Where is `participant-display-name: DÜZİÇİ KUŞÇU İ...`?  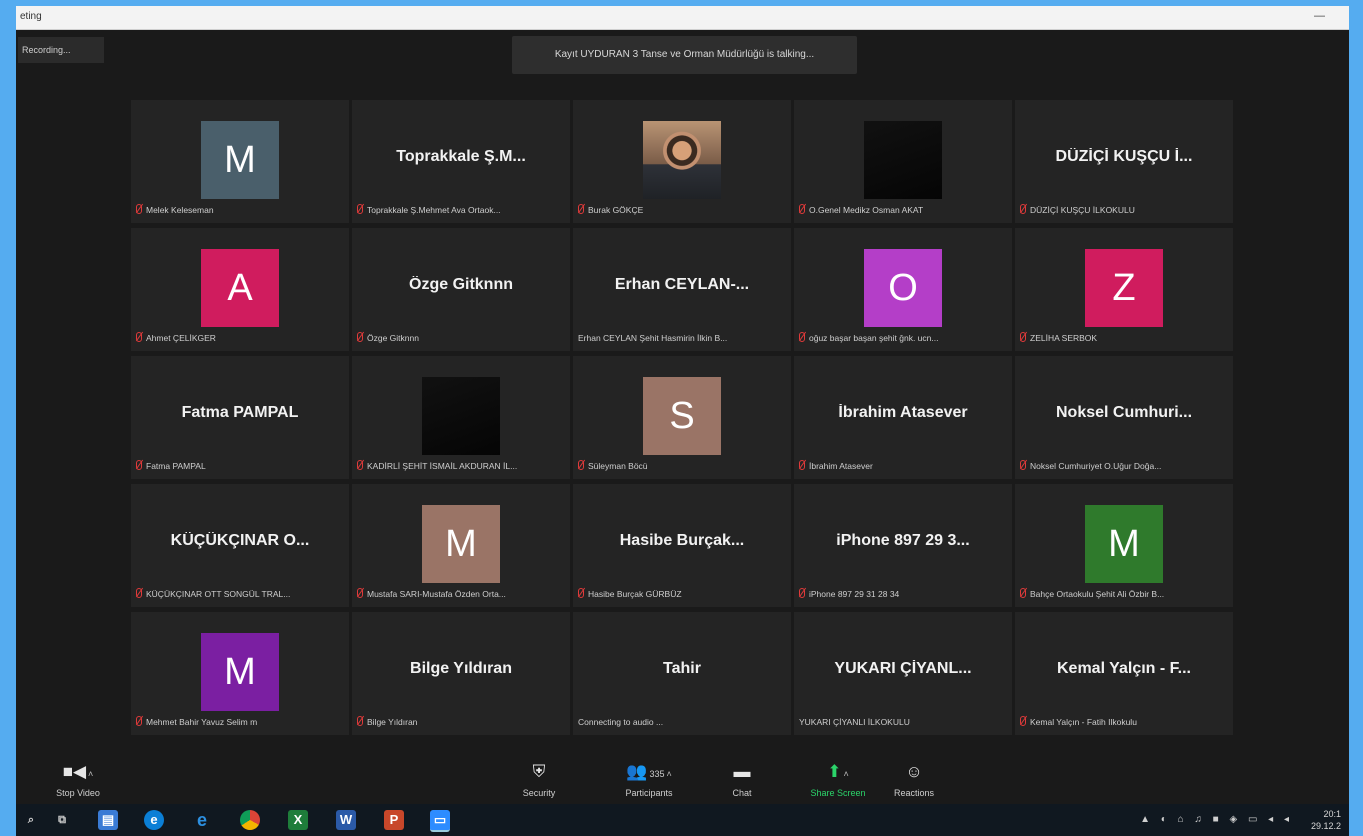 participant-display-name: DÜZİÇİ KUŞÇU İ... is located at coordinates (1124, 156).